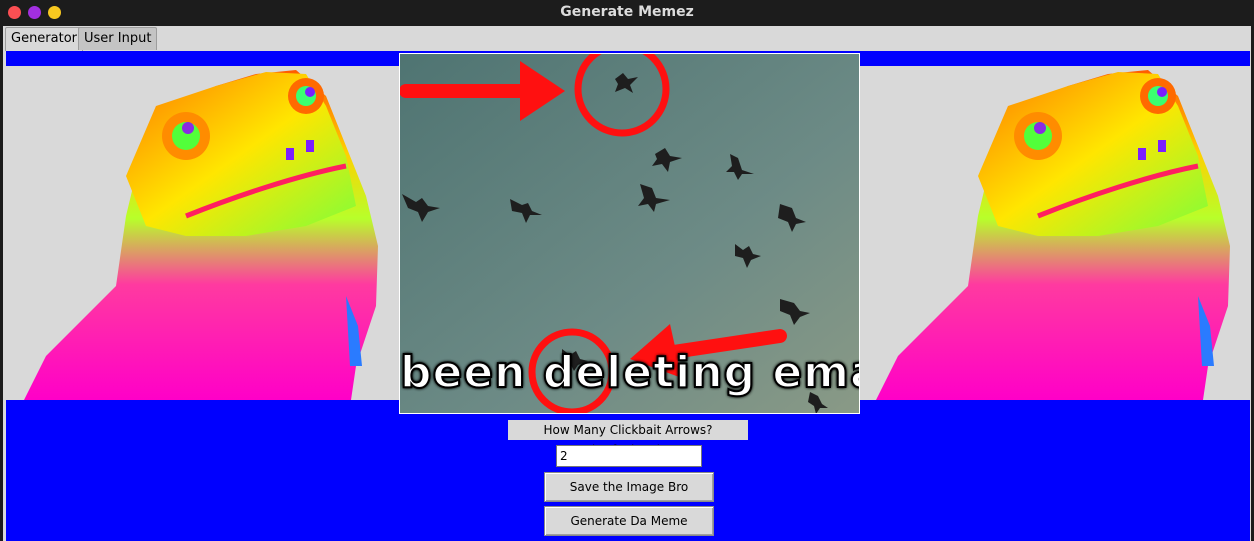 The width and height of the screenshot is (1254, 541). Describe the element at coordinates (629, 487) in the screenshot. I see `save-image-button: Save the Image Bro` at that location.